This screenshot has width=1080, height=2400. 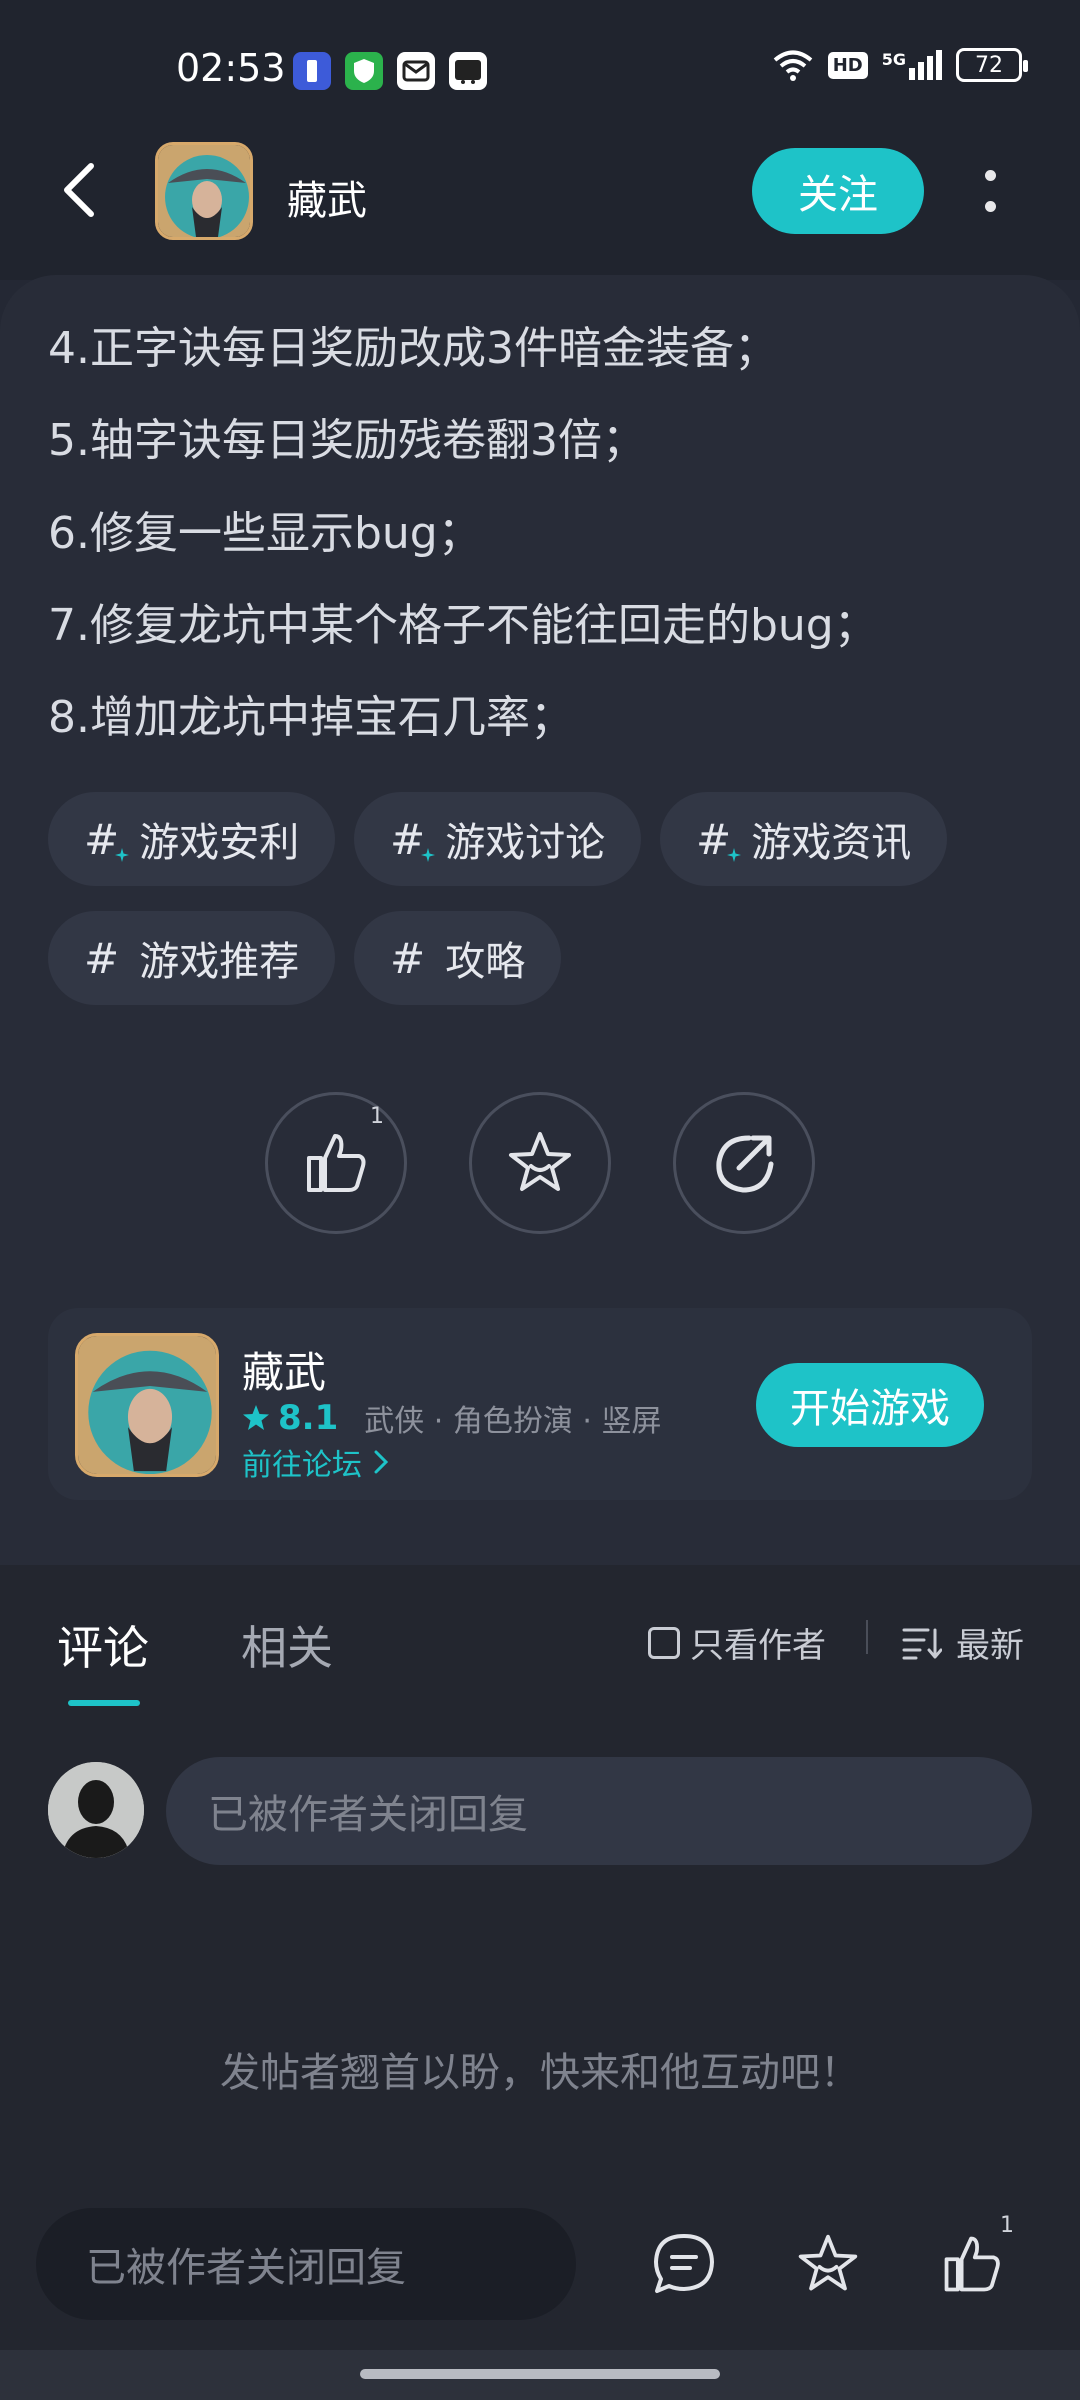 I want to click on system-icons: HD 5G 72, so click(x=900, y=65).